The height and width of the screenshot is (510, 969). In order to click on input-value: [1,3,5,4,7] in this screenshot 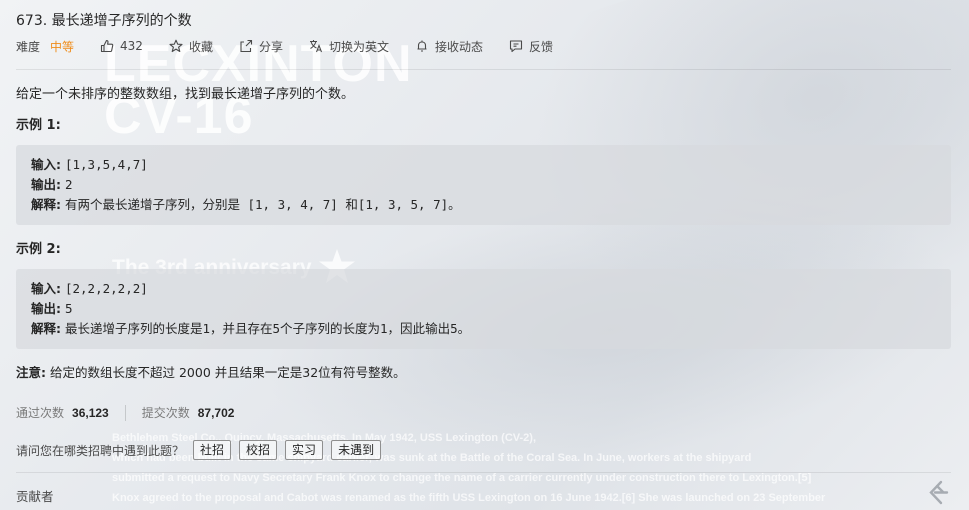, I will do `click(106, 164)`.